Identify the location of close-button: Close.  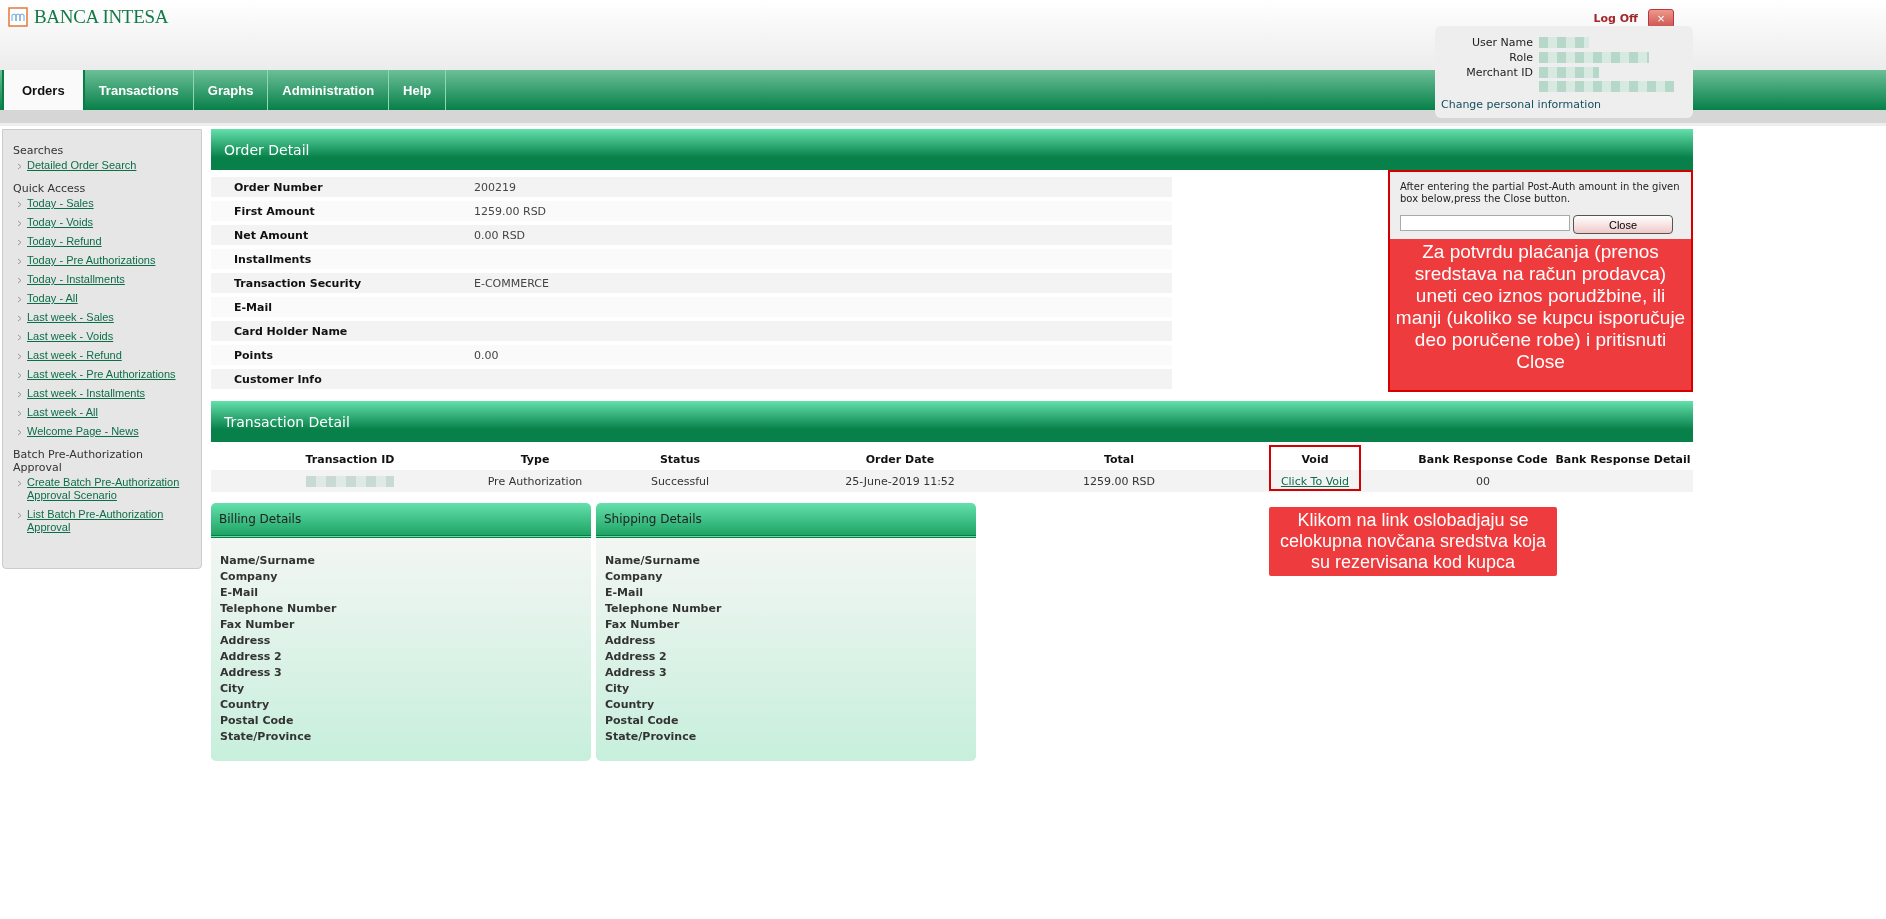
(1623, 224).